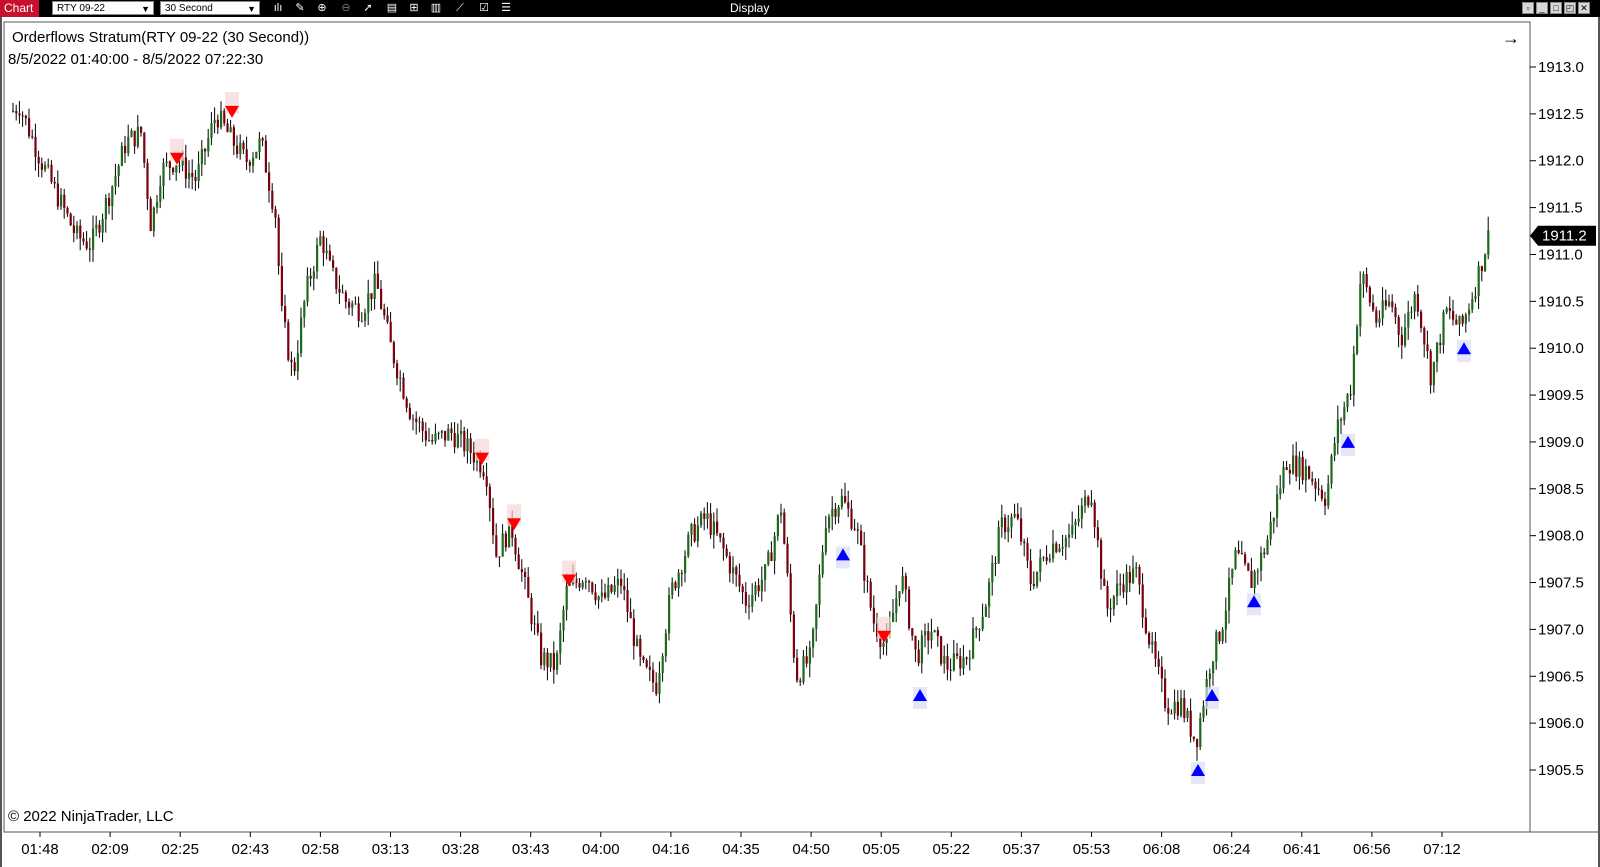  Describe the element at coordinates (189, 8) in the screenshot. I see `interval-value: 30 Second` at that location.